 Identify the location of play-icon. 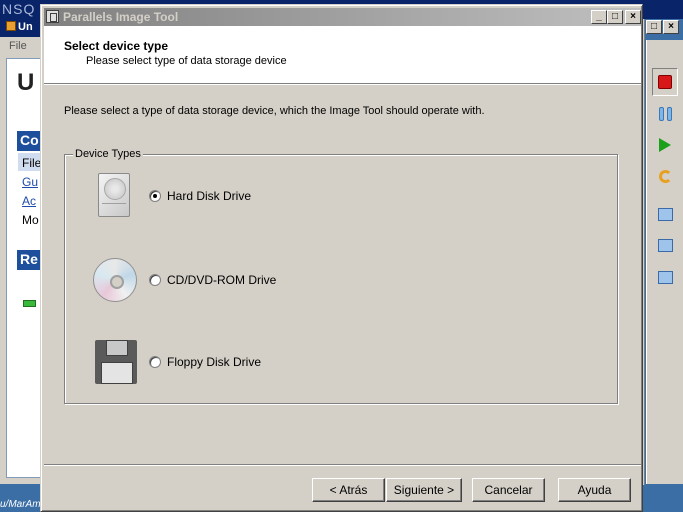
(665, 145).